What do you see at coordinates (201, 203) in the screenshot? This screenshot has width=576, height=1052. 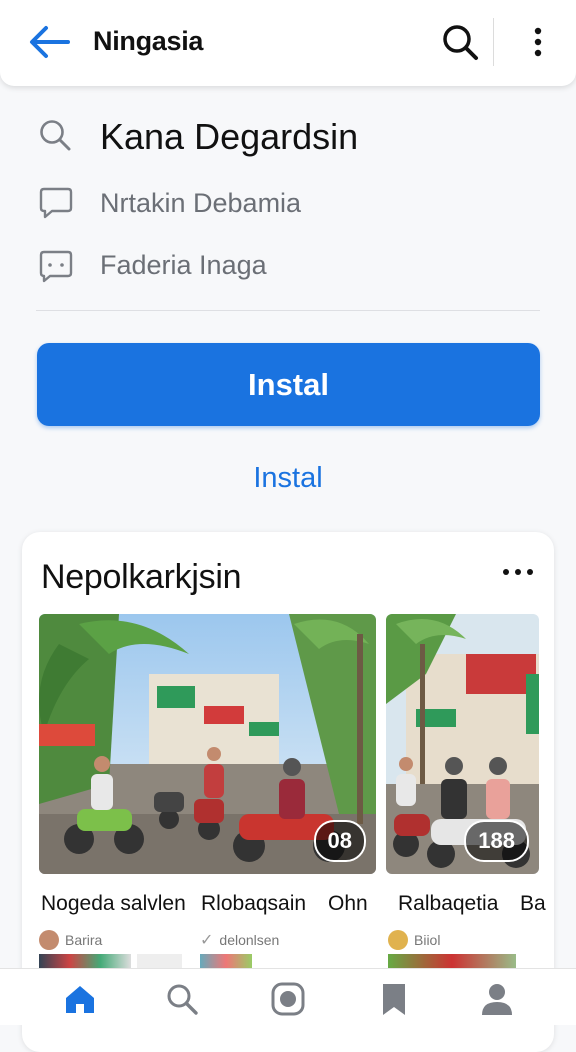 I see `suggestion-label: Nrtakin Debamia` at bounding box center [201, 203].